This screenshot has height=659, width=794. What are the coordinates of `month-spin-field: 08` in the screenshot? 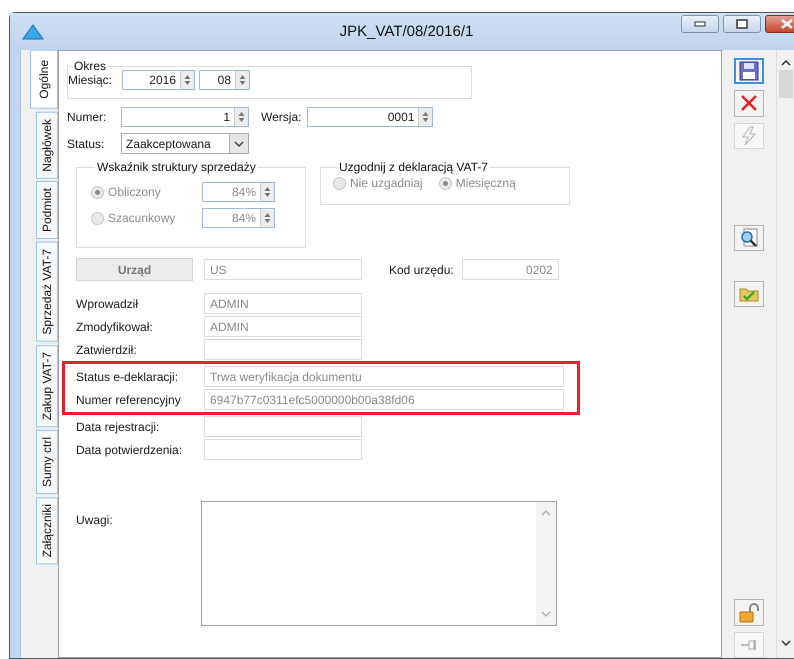 It's located at (224, 80).